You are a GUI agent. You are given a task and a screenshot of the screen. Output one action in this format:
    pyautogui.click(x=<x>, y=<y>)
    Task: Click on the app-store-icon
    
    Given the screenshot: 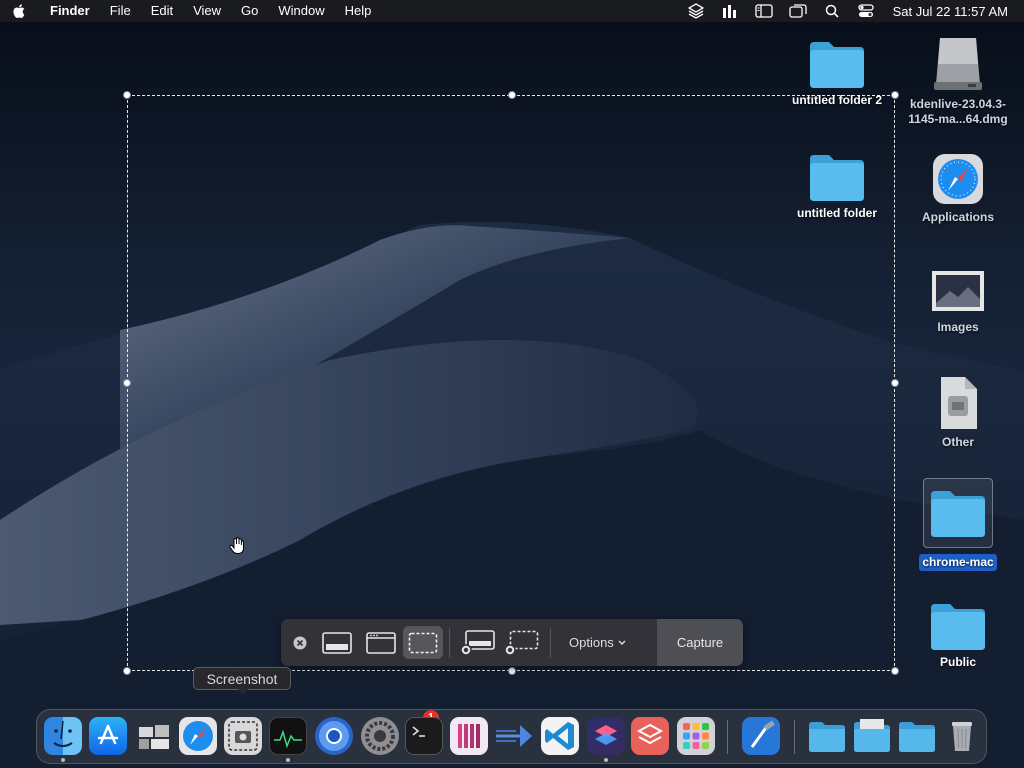 What is the action you would take?
    pyautogui.click(x=108, y=734)
    